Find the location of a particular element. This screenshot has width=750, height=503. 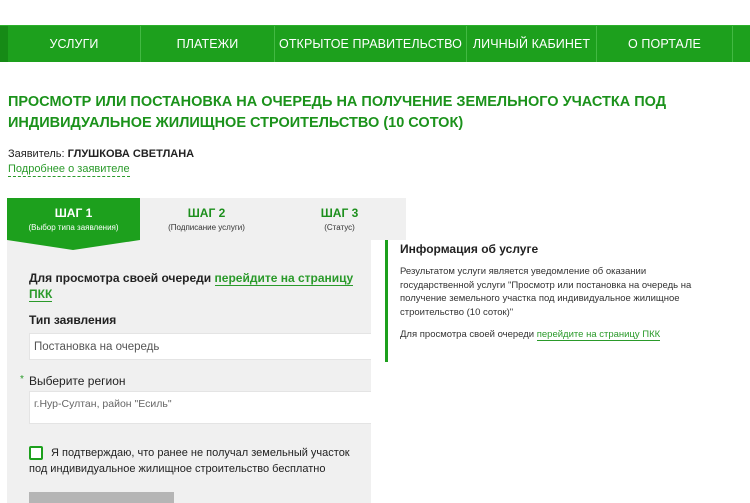

step-subtitle: (Выбор типа заявления) is located at coordinates (73, 227).